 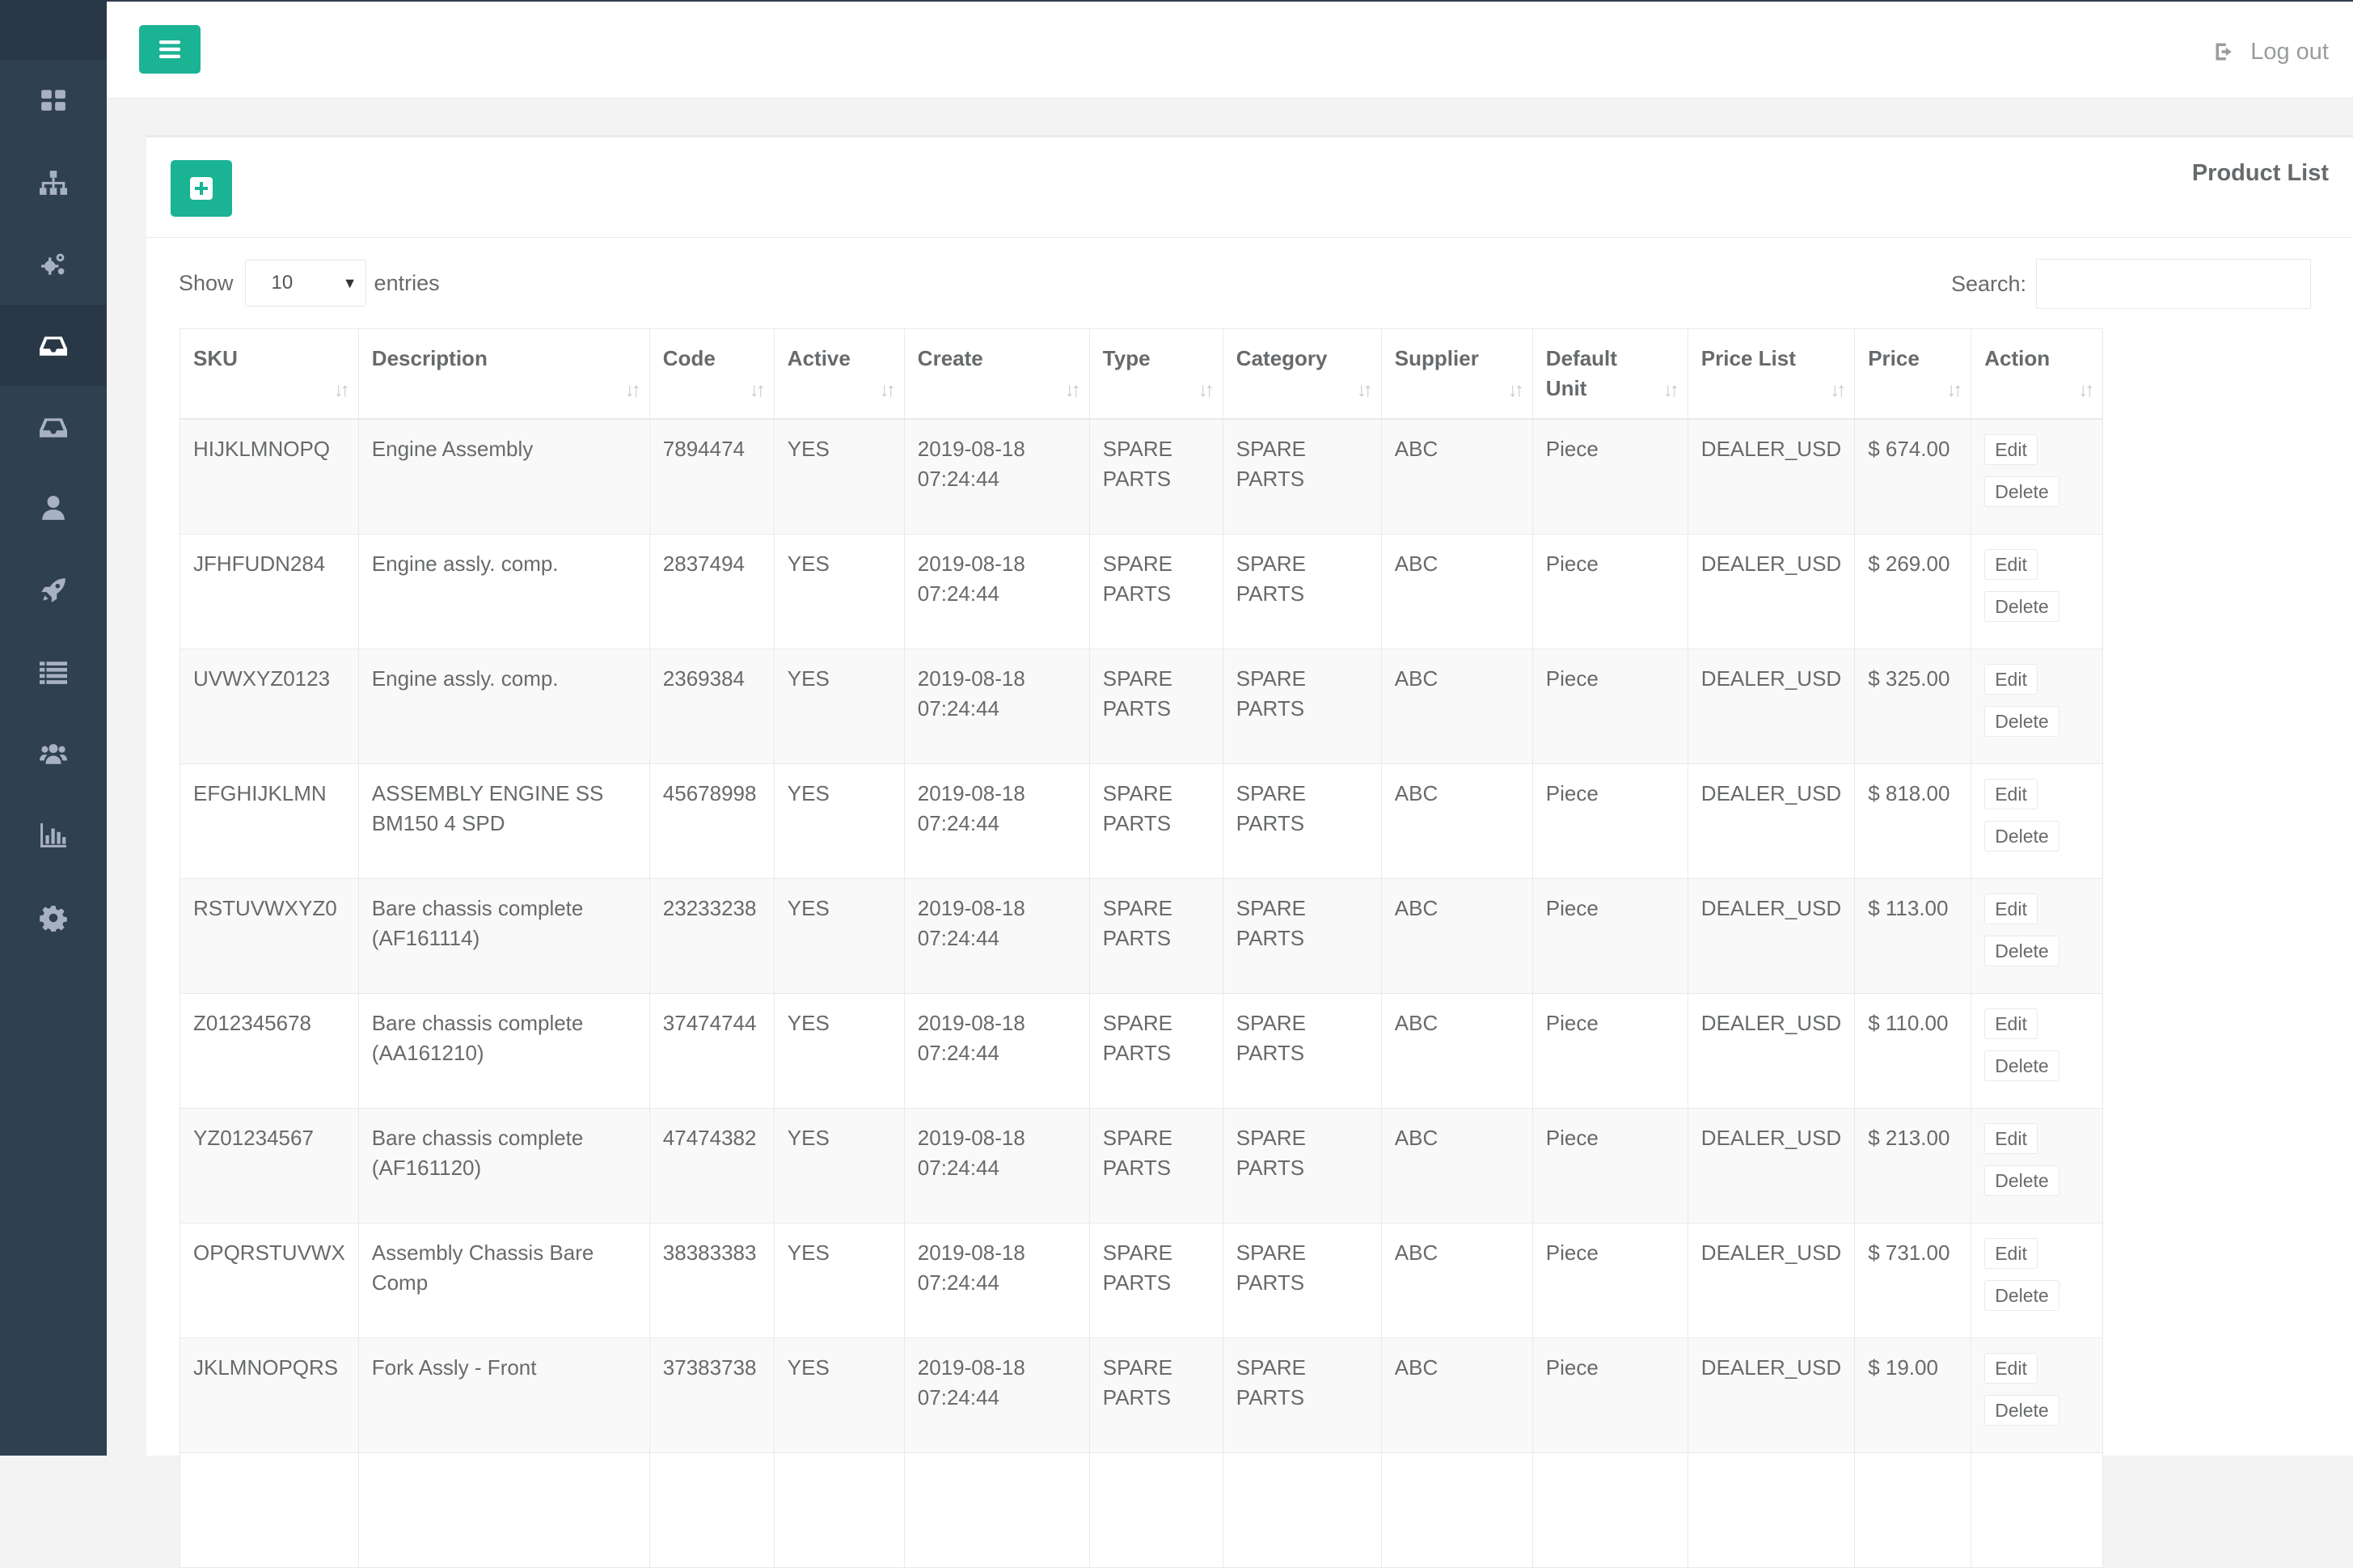 I want to click on sidebar-item-list, so click(x=53, y=672).